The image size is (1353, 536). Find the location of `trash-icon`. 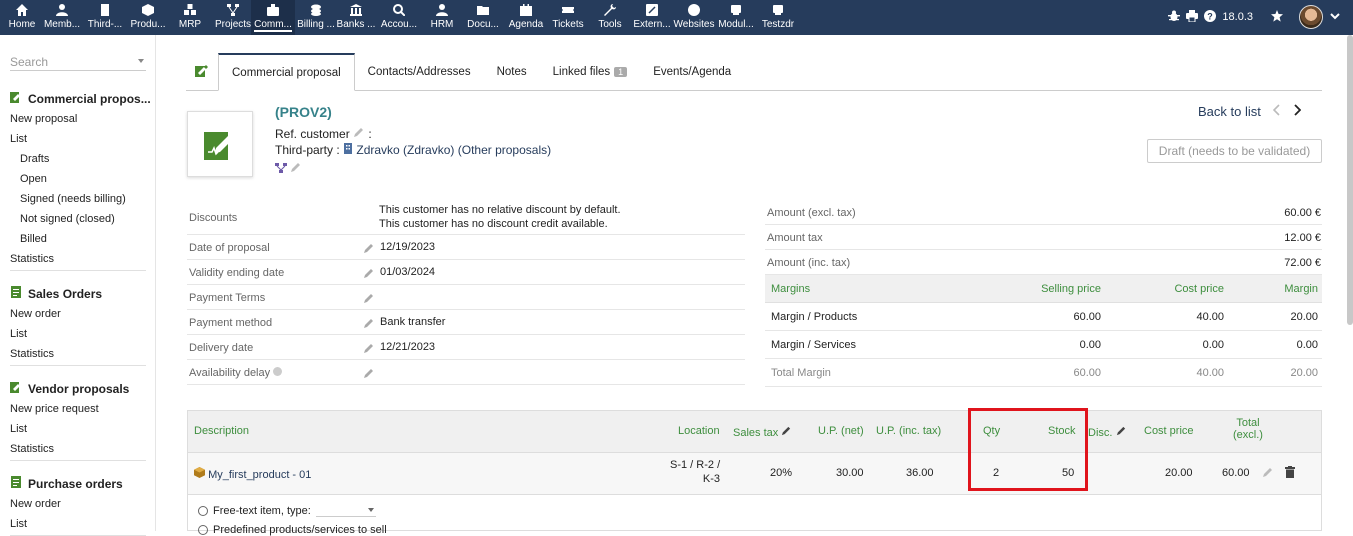

trash-icon is located at coordinates (1290, 473).